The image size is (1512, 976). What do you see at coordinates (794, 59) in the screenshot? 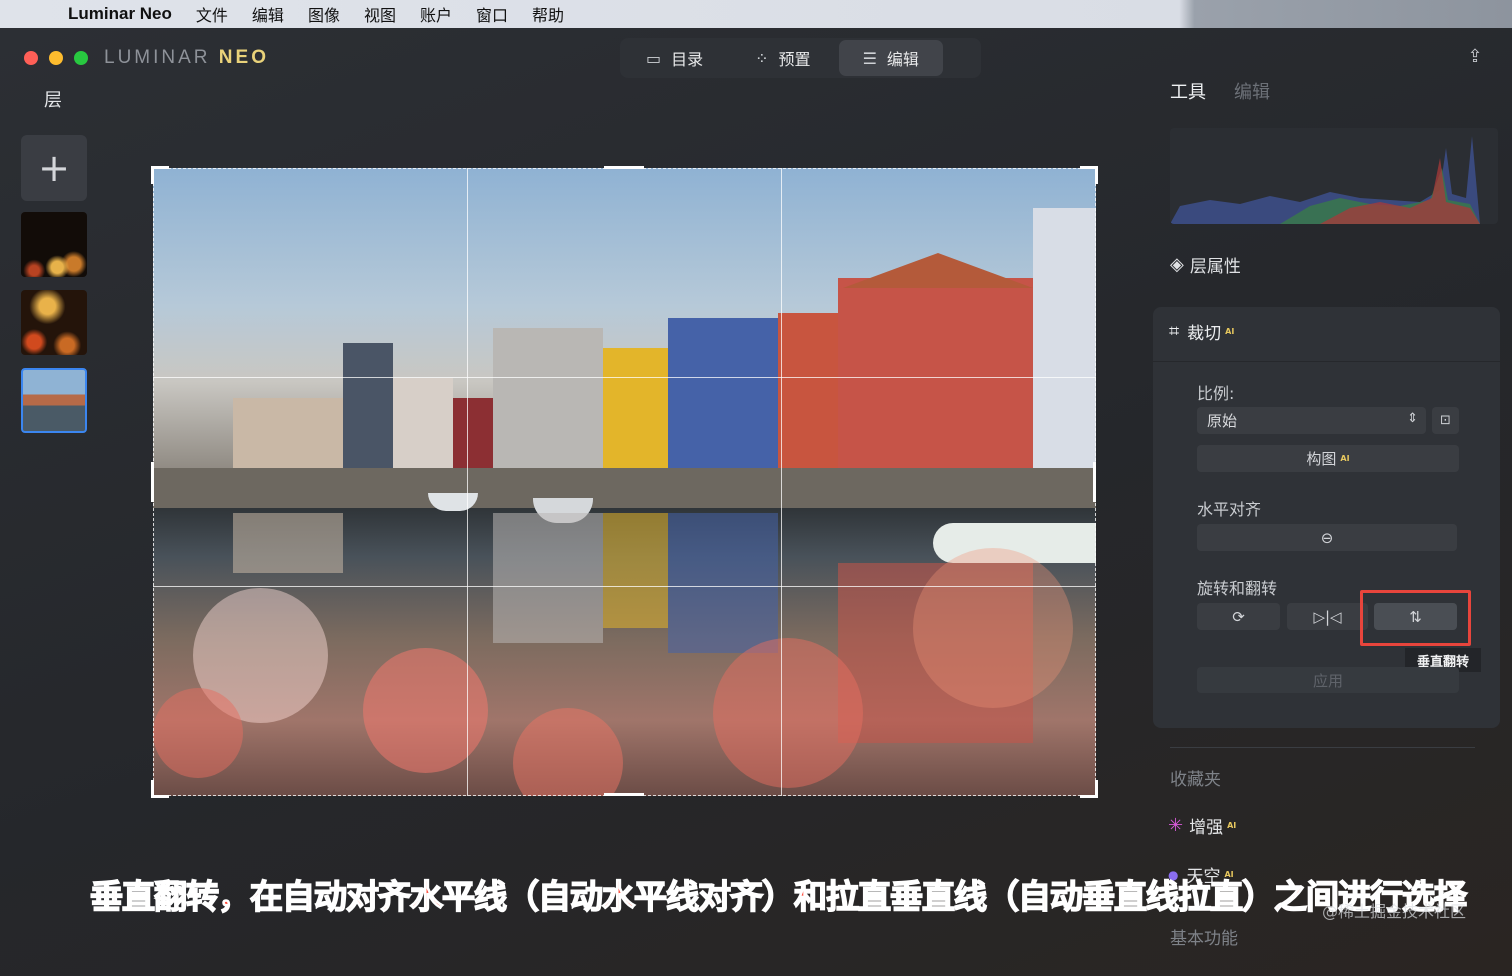
I see `tab-presets-label: 预置` at bounding box center [794, 59].